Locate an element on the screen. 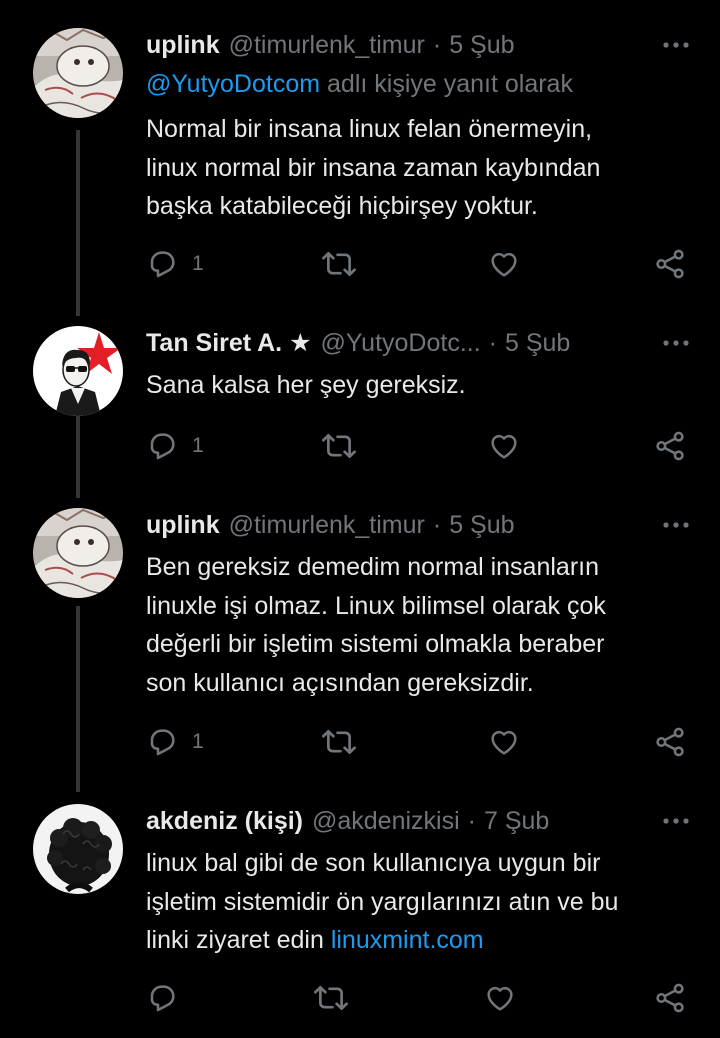 This screenshot has height=1038, width=720. tweet-text-line: Sana kalsa her şey gereksiz. is located at coordinates (306, 385).